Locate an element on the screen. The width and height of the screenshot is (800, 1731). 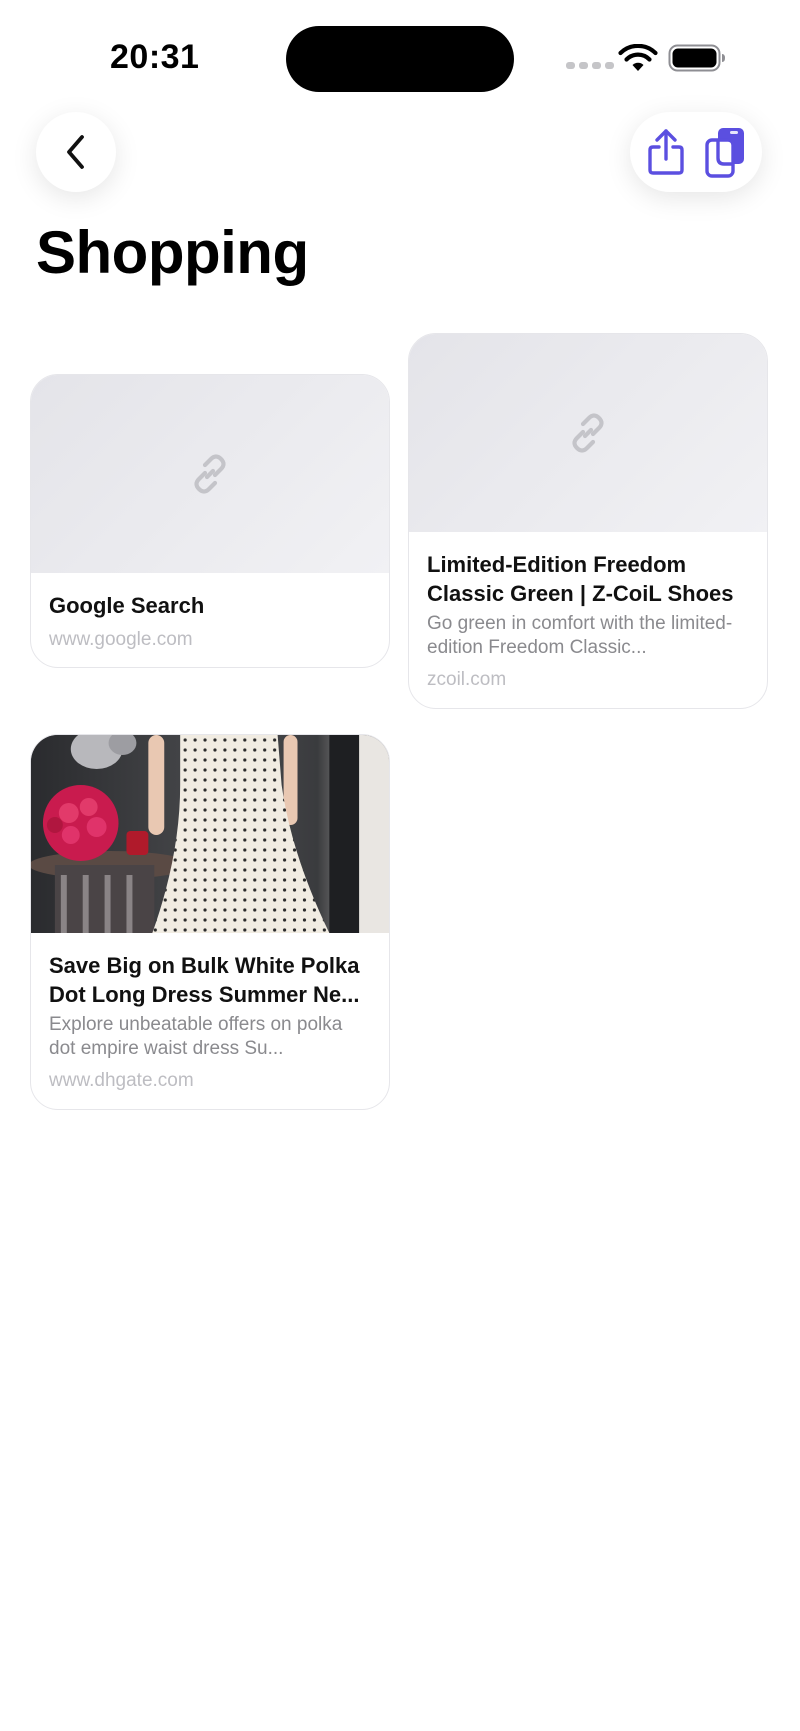
dress-photo-image is located at coordinates (210, 834).